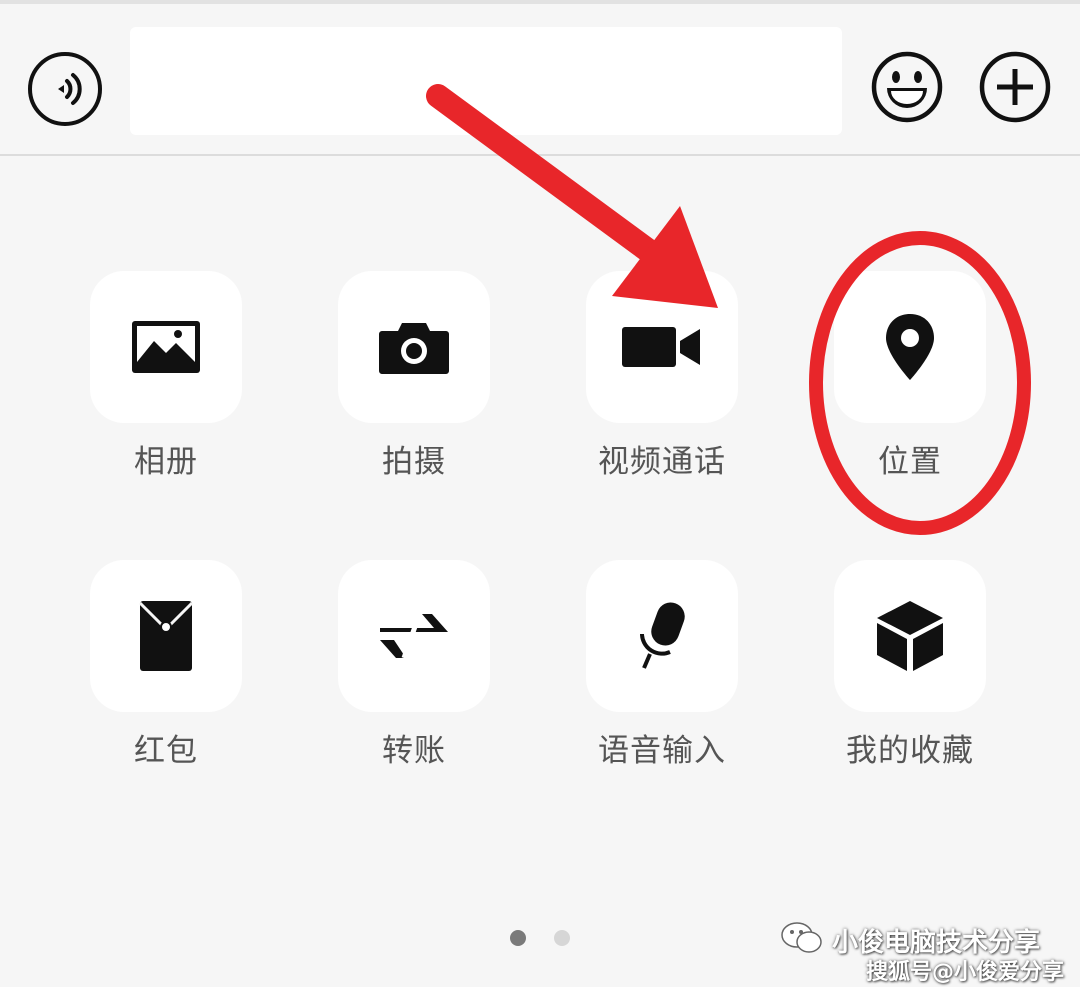  What do you see at coordinates (166, 751) in the screenshot?
I see `red-envelope-label: 红包` at bounding box center [166, 751].